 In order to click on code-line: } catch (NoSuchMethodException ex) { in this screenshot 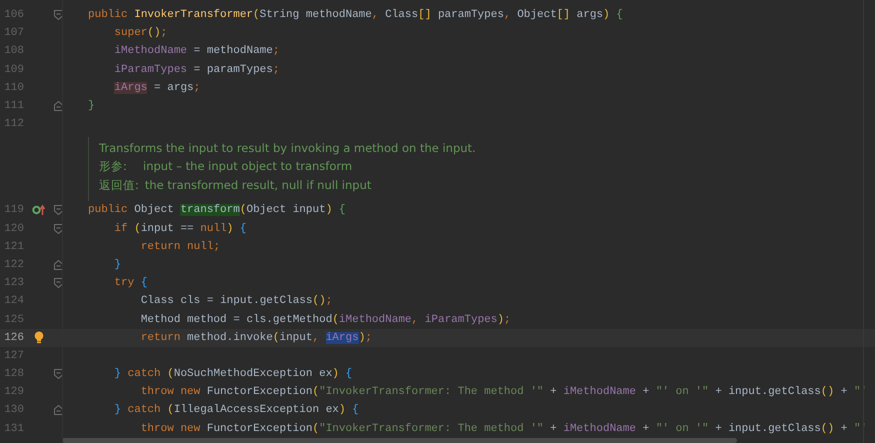, I will do `click(232, 374)`.